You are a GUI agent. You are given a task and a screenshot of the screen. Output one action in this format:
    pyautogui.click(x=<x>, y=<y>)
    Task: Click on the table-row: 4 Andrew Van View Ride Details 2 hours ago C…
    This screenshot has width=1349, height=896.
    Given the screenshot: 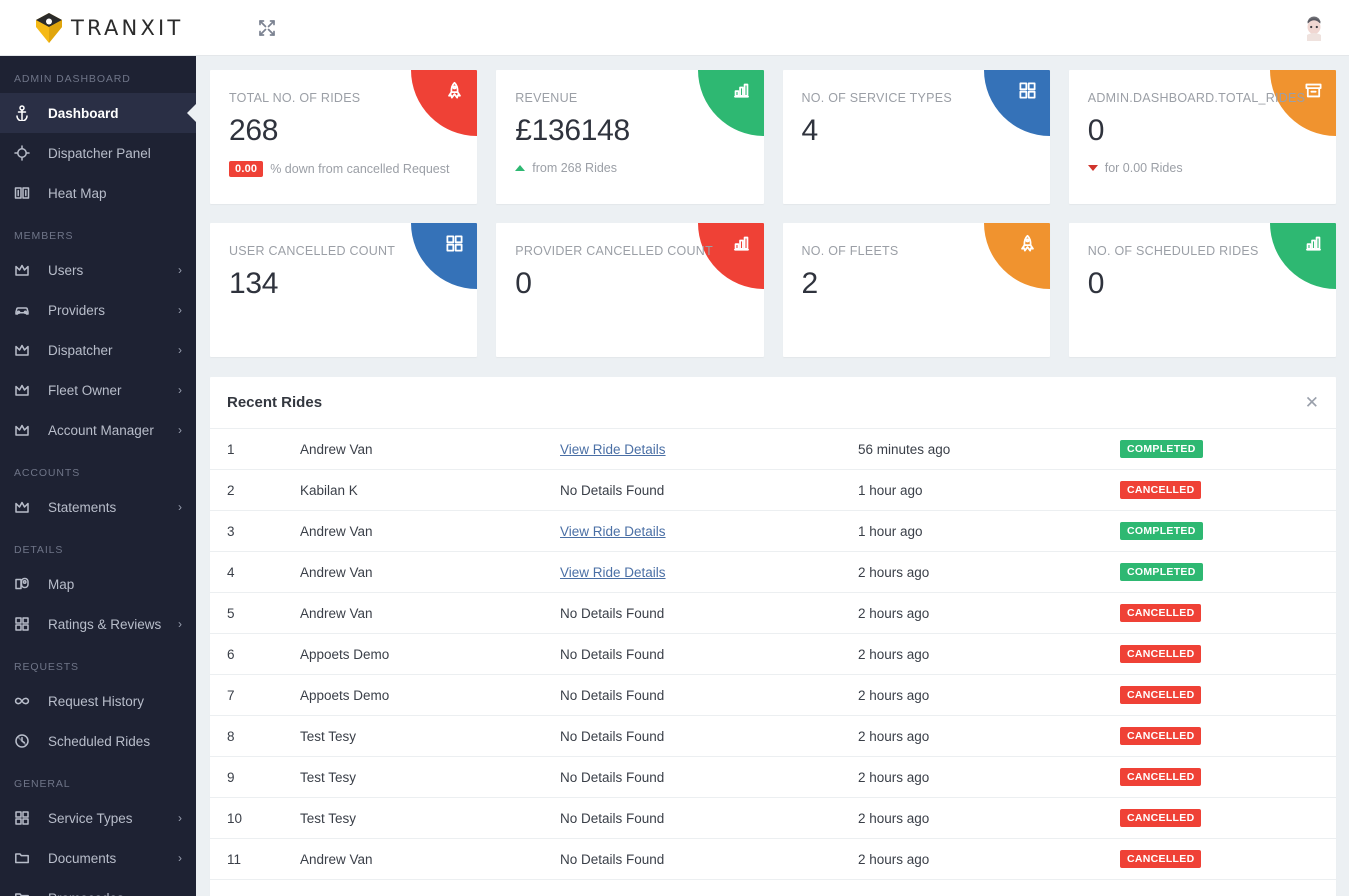 What is the action you would take?
    pyautogui.click(x=773, y=572)
    